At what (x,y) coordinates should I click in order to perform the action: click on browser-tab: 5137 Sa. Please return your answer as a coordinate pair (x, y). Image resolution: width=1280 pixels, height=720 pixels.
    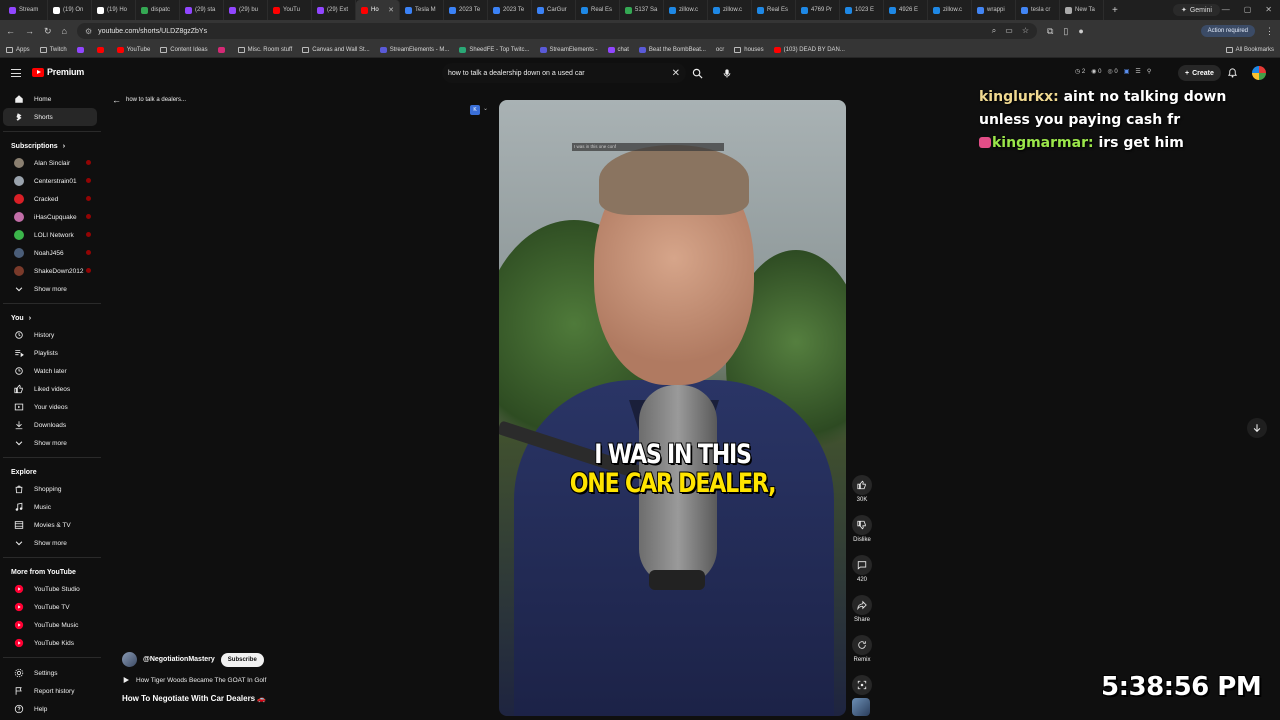
    Looking at the image, I should click on (642, 10).